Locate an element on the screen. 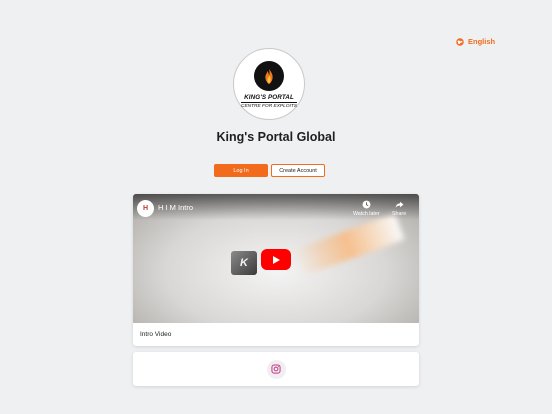 This screenshot has width=552, height=414. instagram-link is located at coordinates (276, 369).